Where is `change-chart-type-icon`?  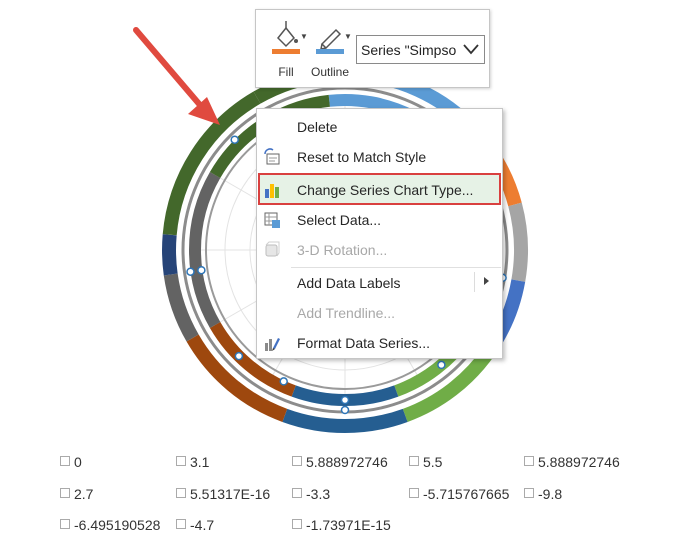
change-chart-type-icon is located at coordinates (272, 191).